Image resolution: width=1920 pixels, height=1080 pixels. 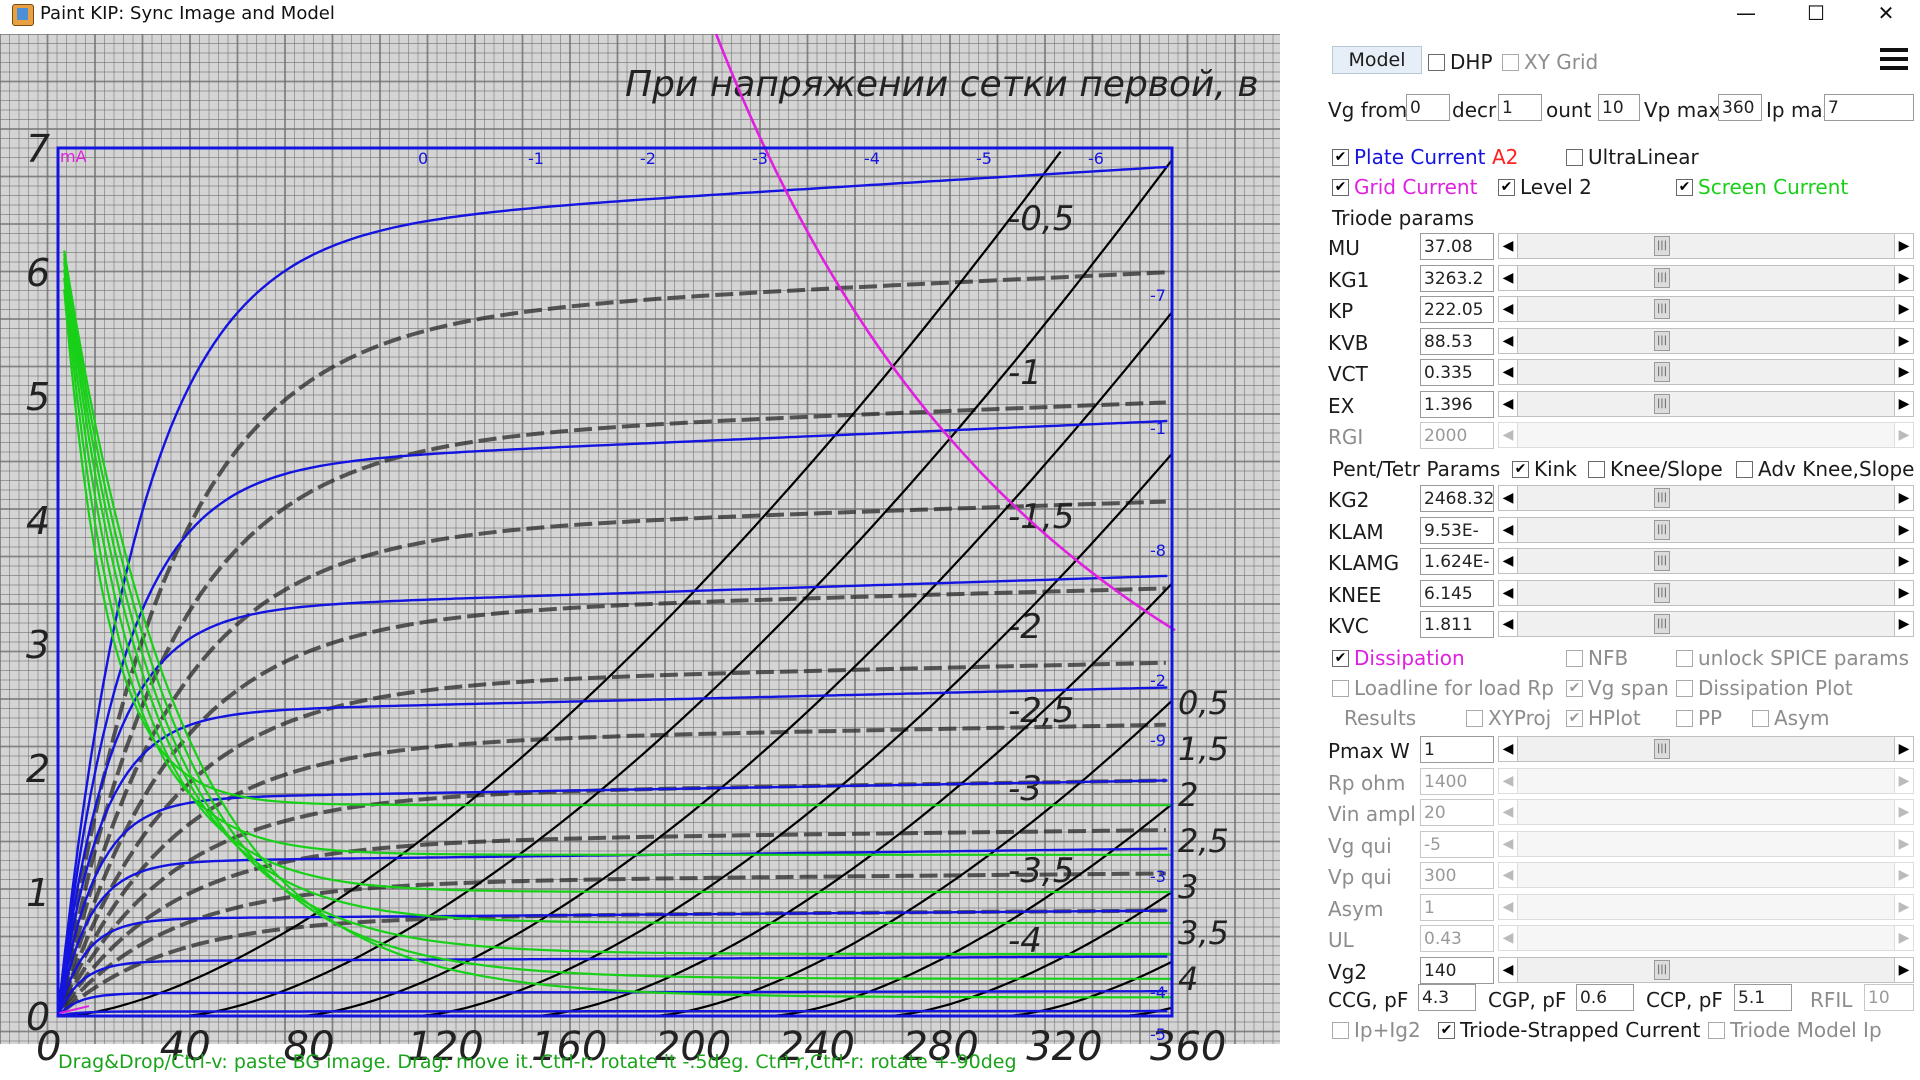 What do you see at coordinates (1404, 187) in the screenshot?
I see `grid-current-checkbox: ✔ Grid Current` at bounding box center [1404, 187].